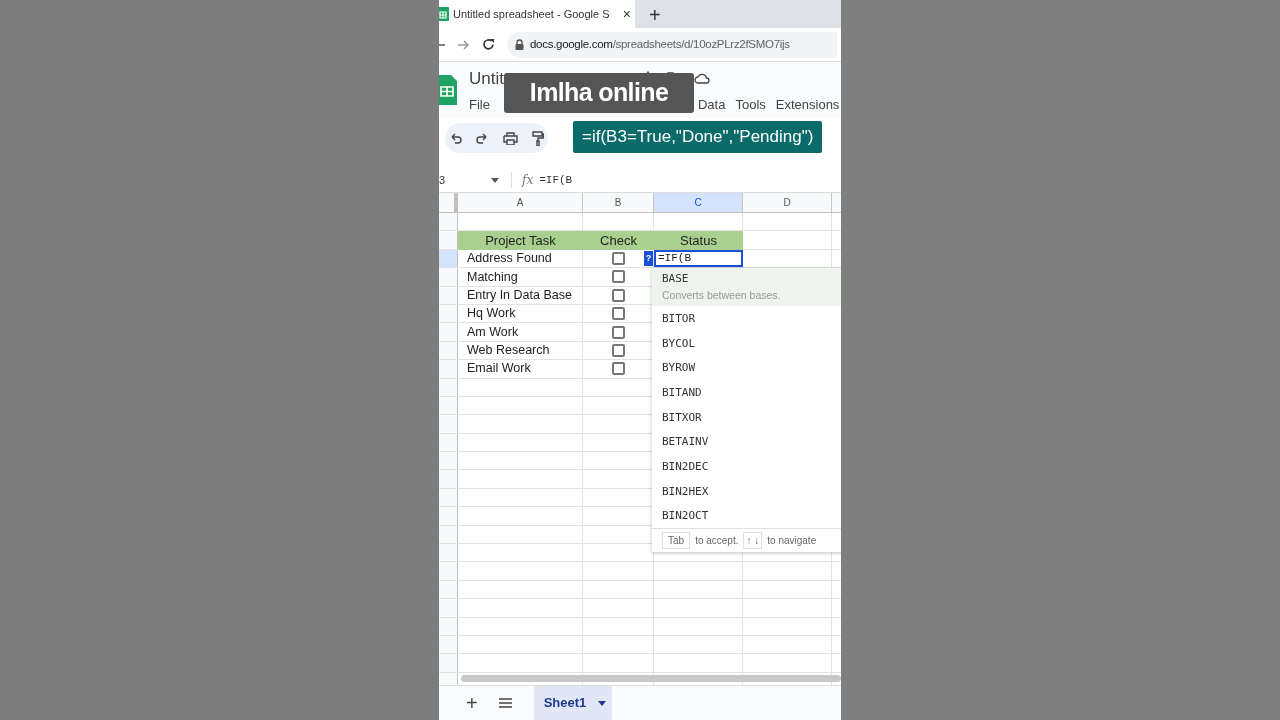  What do you see at coordinates (520, 332) in the screenshot?
I see `table-cell: Am Work` at bounding box center [520, 332].